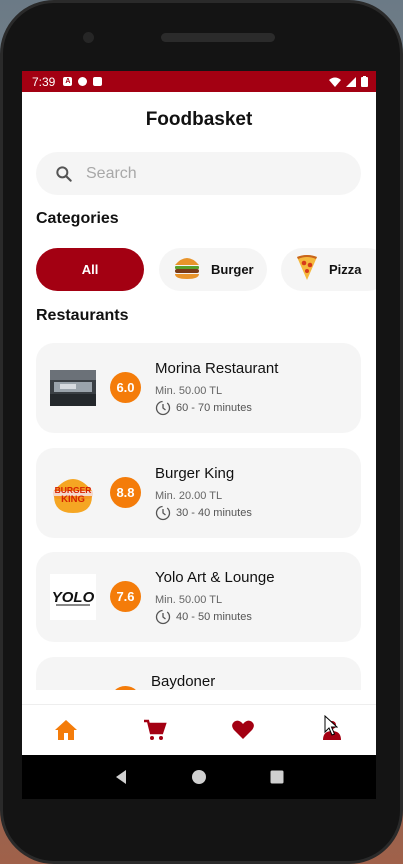  I want to click on category-chip-all: All, so click(90, 269).